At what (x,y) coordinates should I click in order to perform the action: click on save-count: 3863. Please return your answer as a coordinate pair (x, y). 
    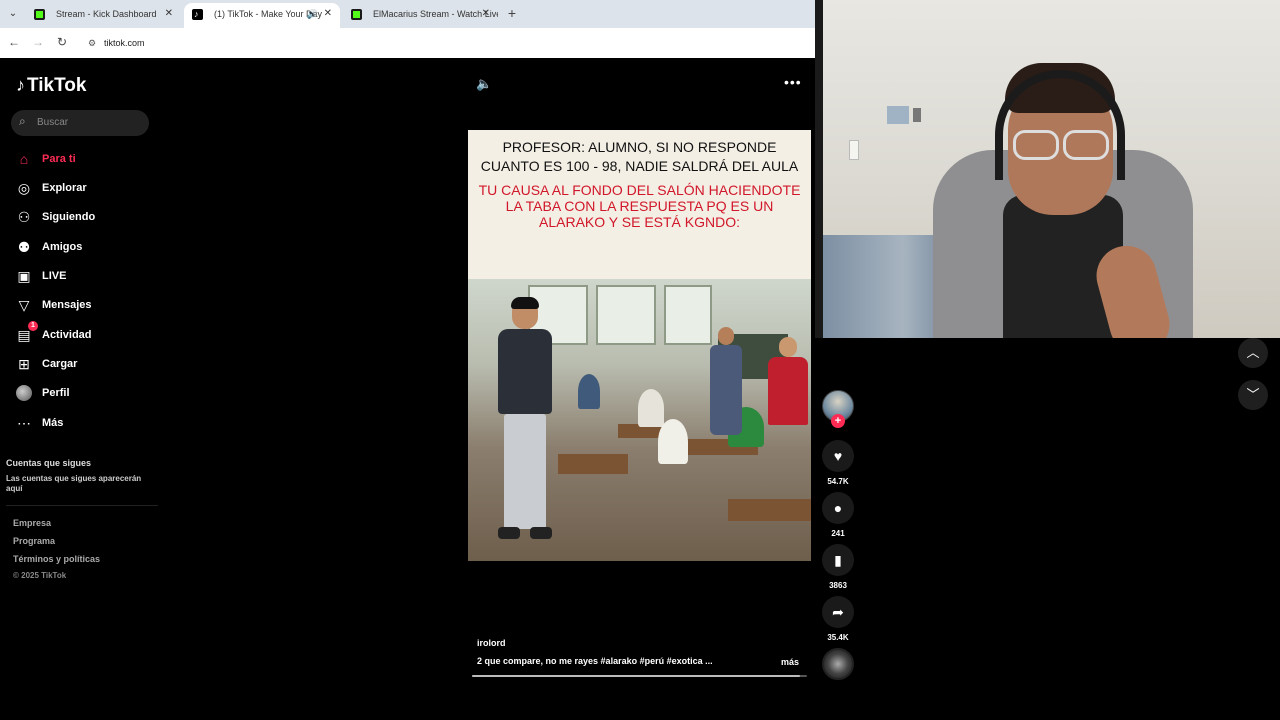
    Looking at the image, I should click on (838, 585).